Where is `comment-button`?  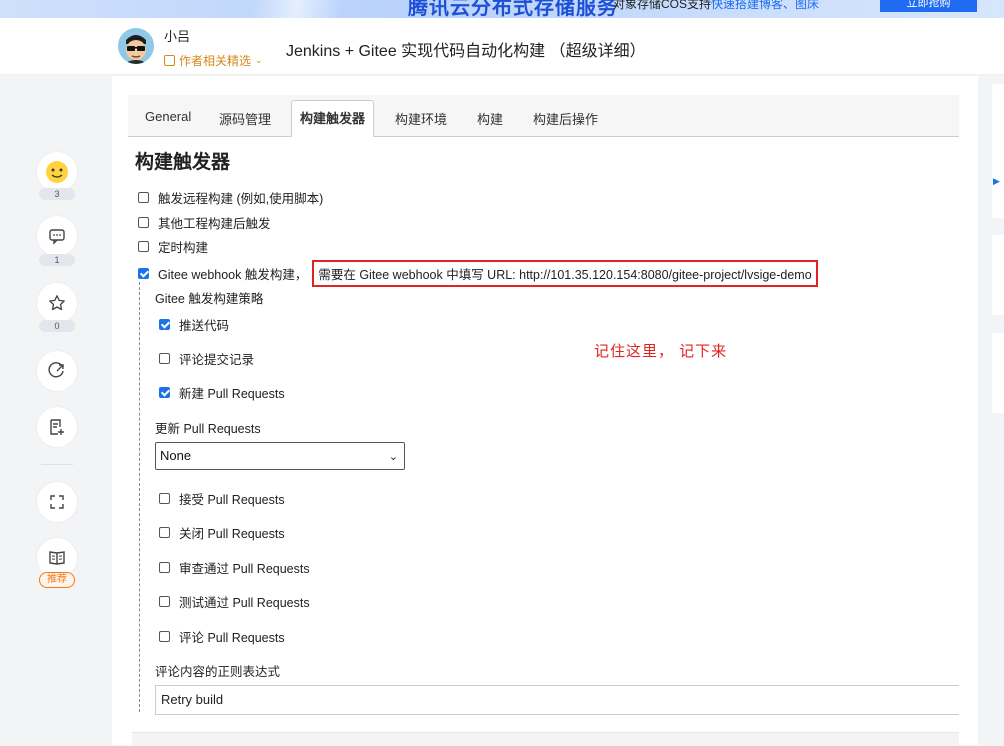
comment-button is located at coordinates (57, 236).